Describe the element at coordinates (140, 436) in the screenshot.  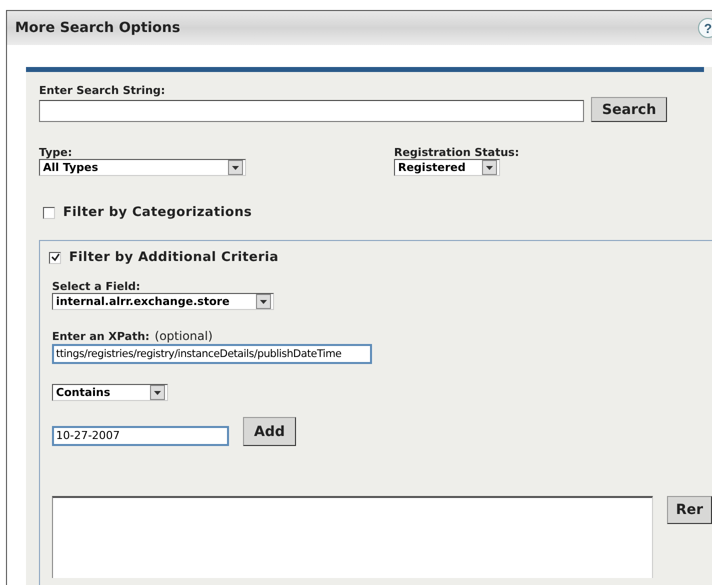
I see `value-field: 10-27-2007` at that location.